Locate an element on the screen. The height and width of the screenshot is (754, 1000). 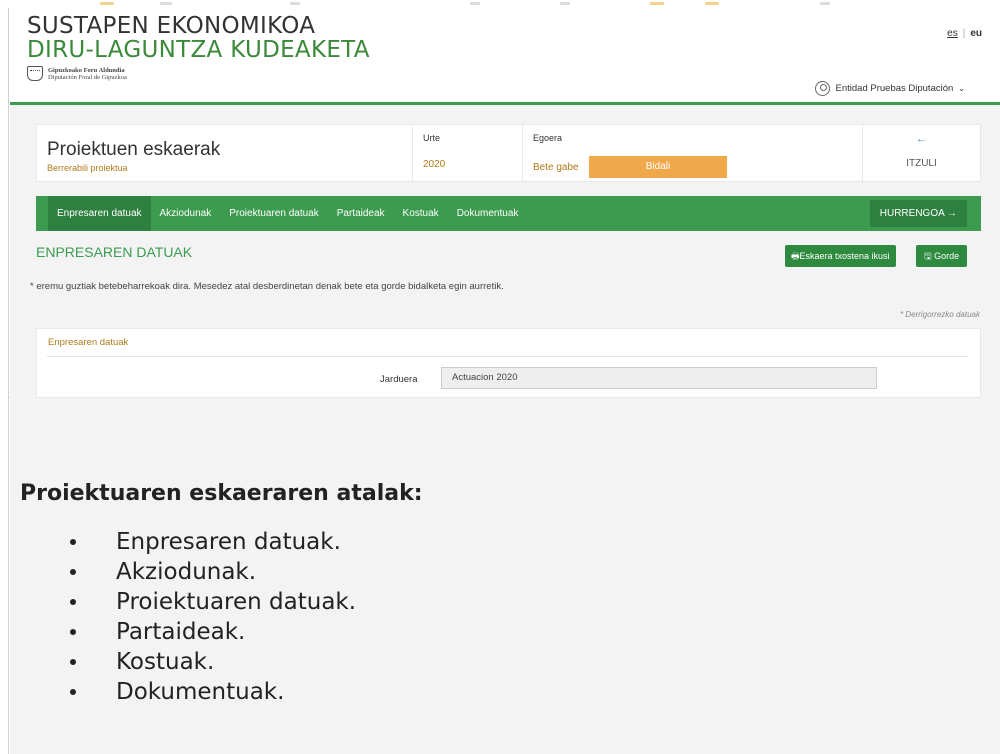
user-menu: Entidad Pruebas Diputación ⌄ is located at coordinates (889, 88).